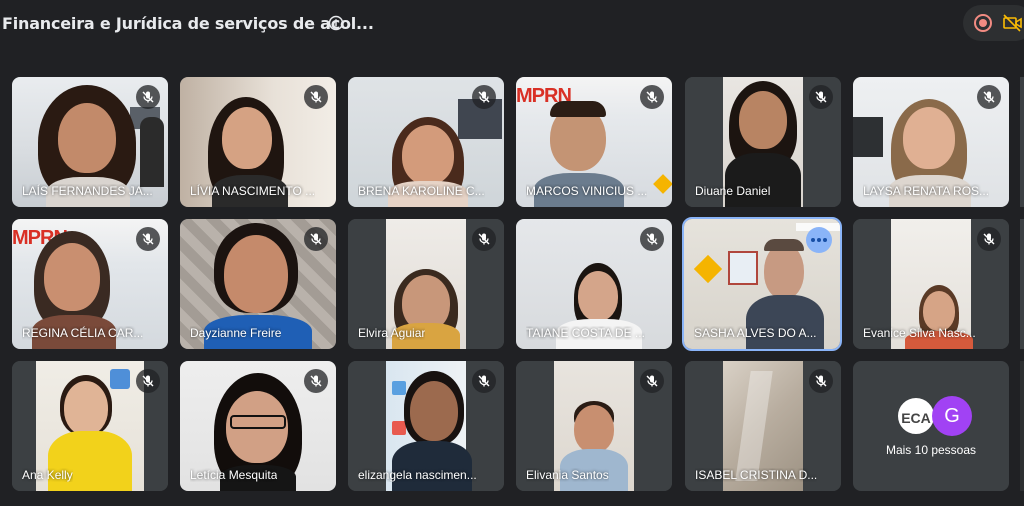  I want to click on participant-name: Dayzianne Freire, so click(236, 333).